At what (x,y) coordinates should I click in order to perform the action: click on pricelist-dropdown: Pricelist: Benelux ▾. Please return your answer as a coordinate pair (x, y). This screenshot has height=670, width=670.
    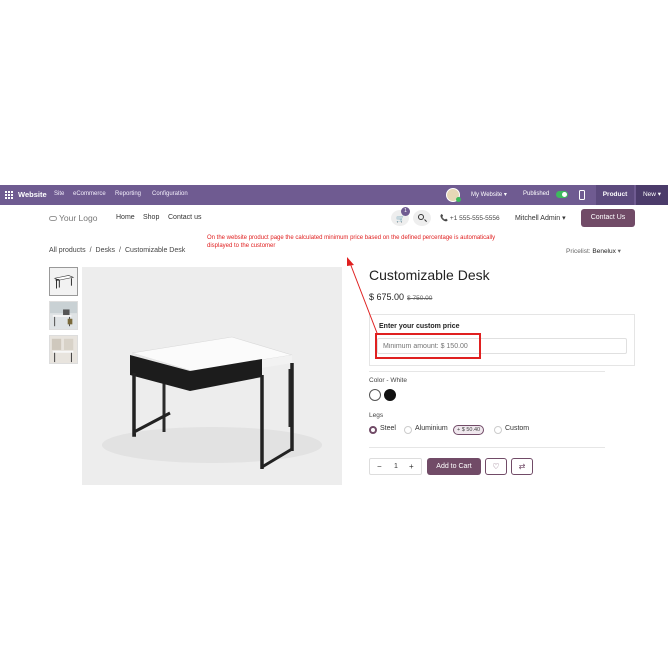
    Looking at the image, I should click on (593, 251).